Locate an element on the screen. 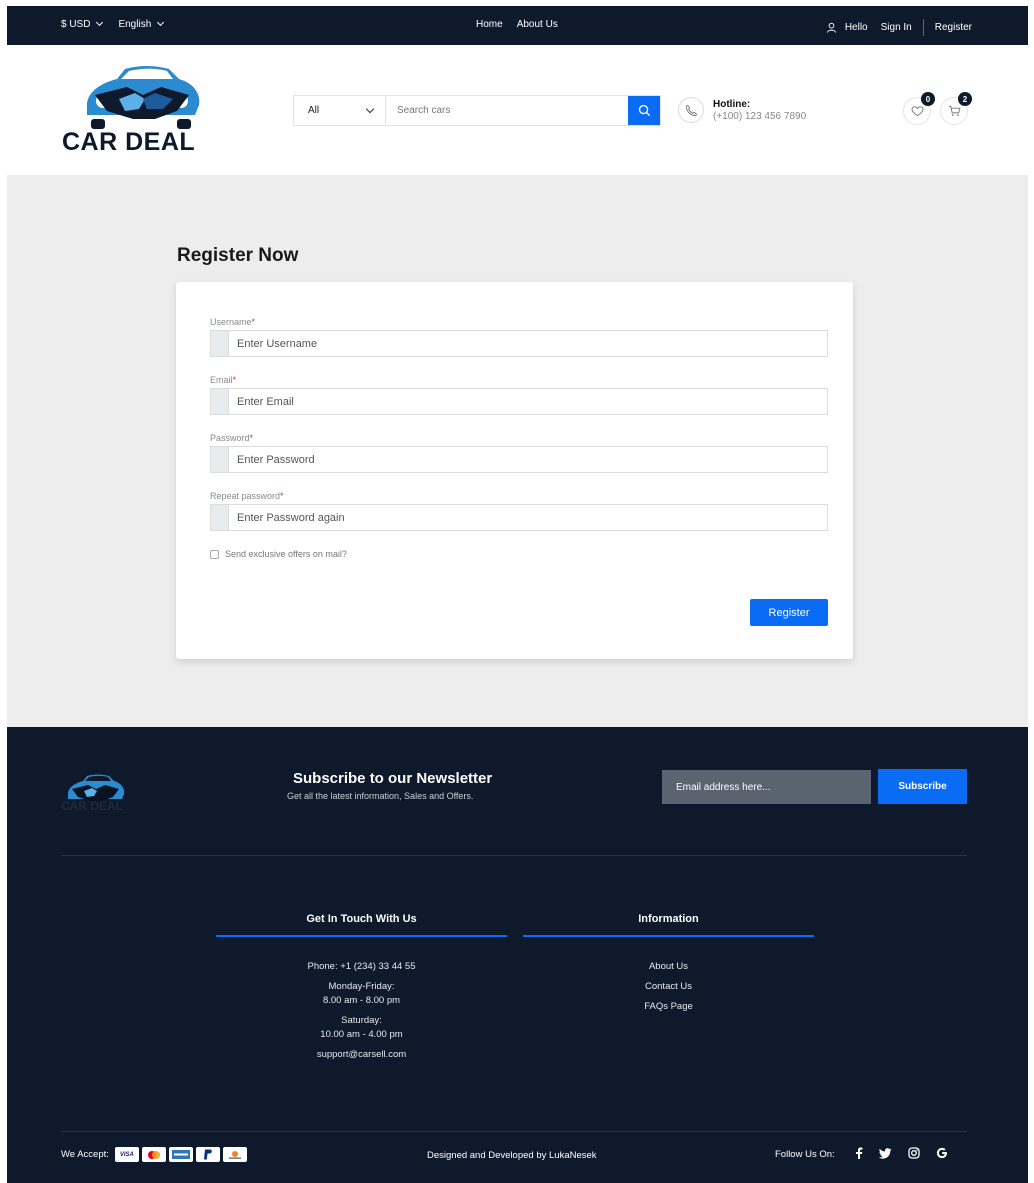 Image resolution: width=1034 pixels, height=1183 pixels. search-icon is located at coordinates (644, 110).